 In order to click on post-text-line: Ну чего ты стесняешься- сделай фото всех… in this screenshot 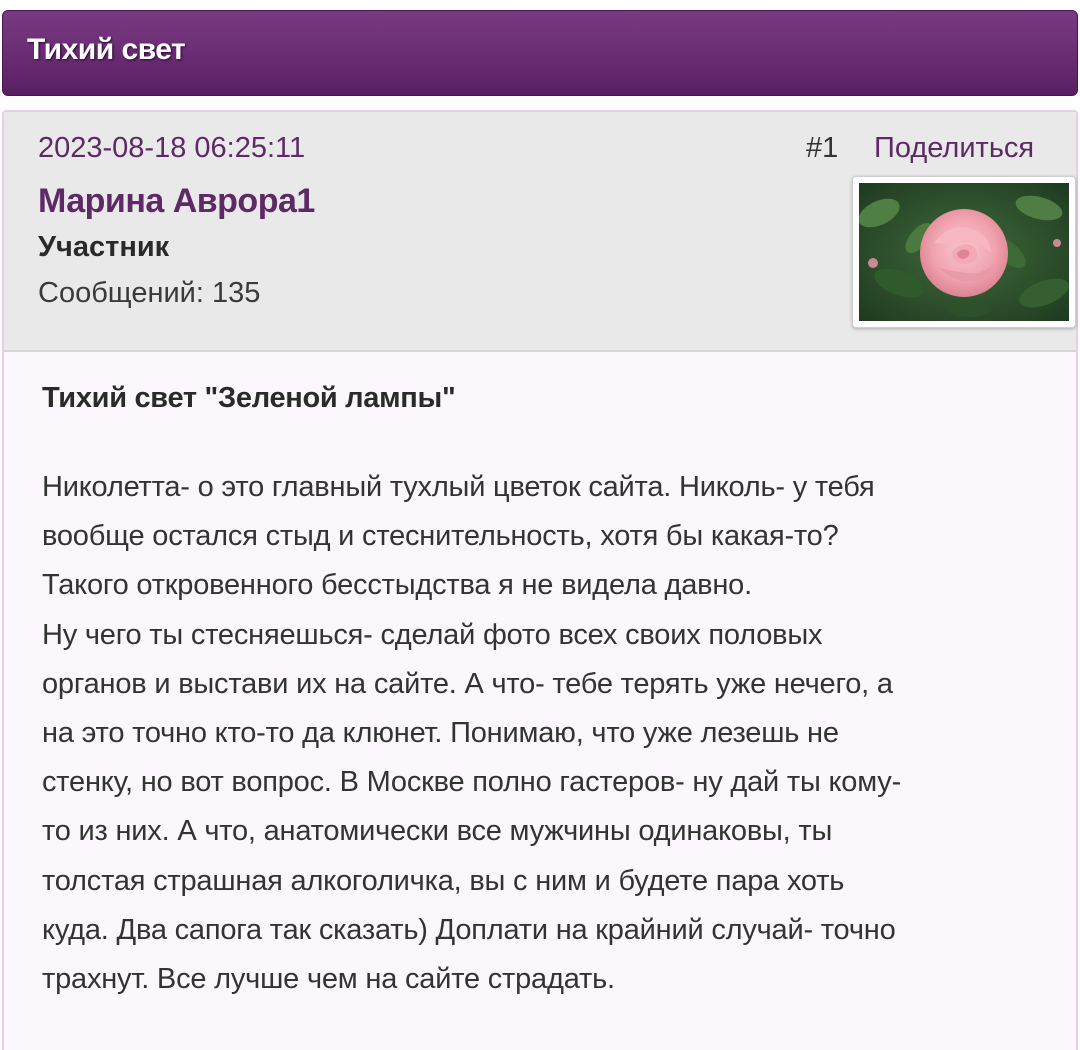, I will do `click(432, 634)`.